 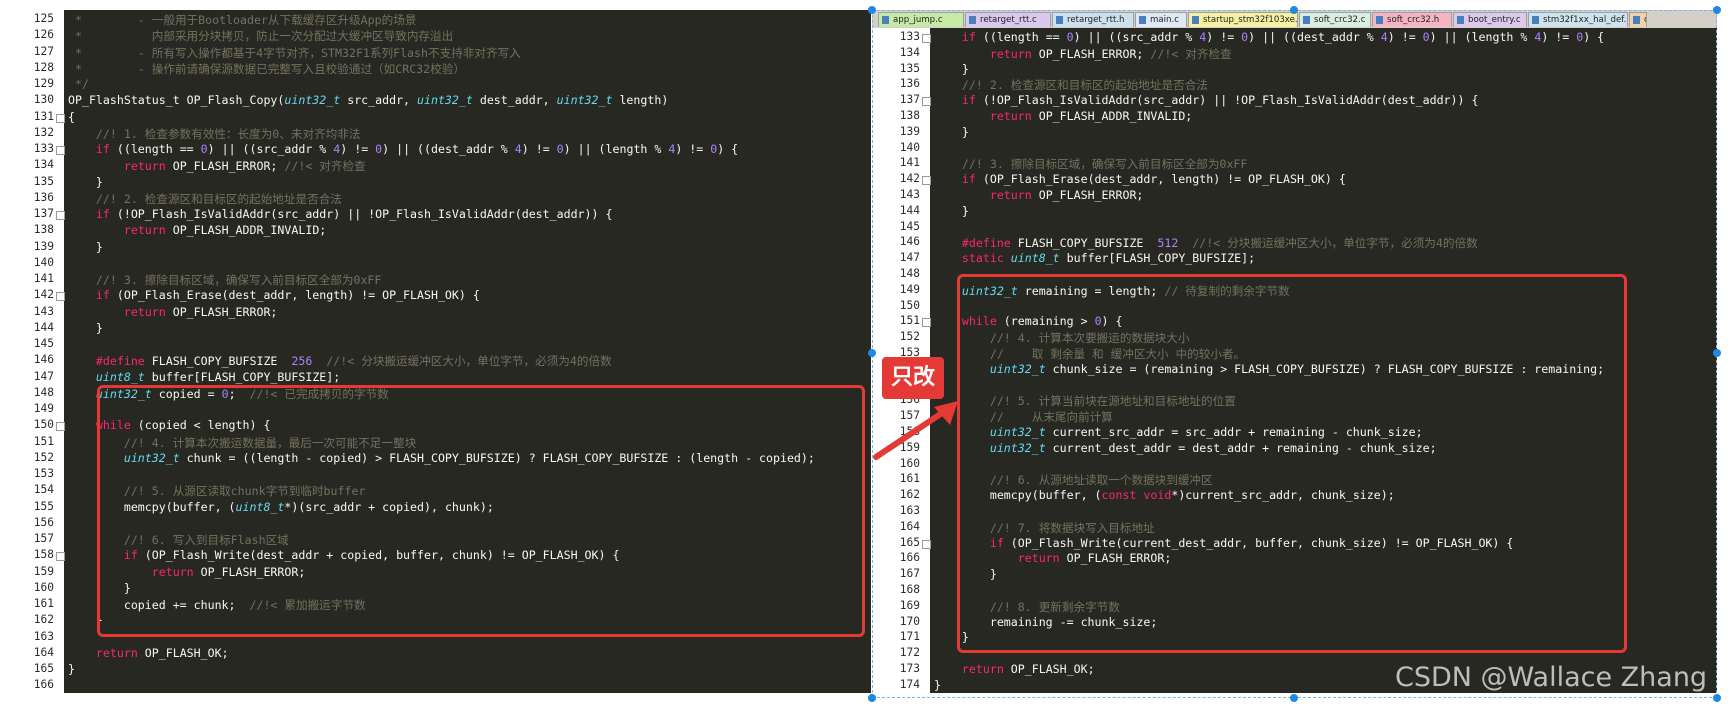 What do you see at coordinates (224, 280) in the screenshot?
I see `code-line: //! 3. 擦除目标区域，确保写入前目标区全部为0xFF` at bounding box center [224, 280].